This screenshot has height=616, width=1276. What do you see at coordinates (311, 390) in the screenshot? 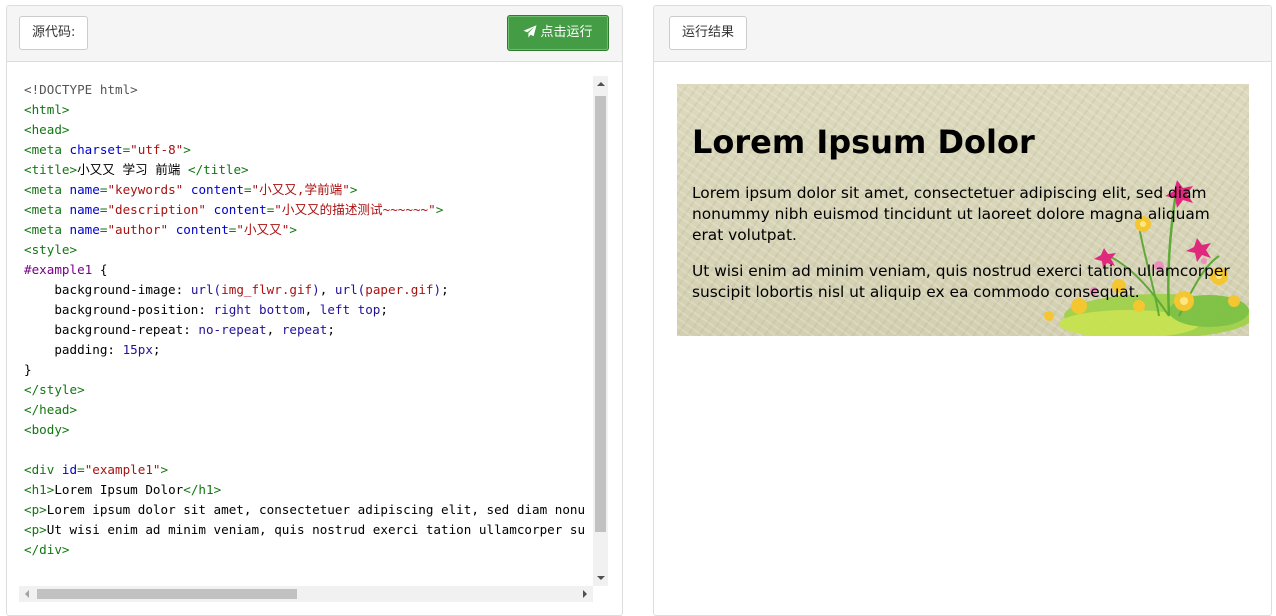
I see `code-line: </style>` at bounding box center [311, 390].